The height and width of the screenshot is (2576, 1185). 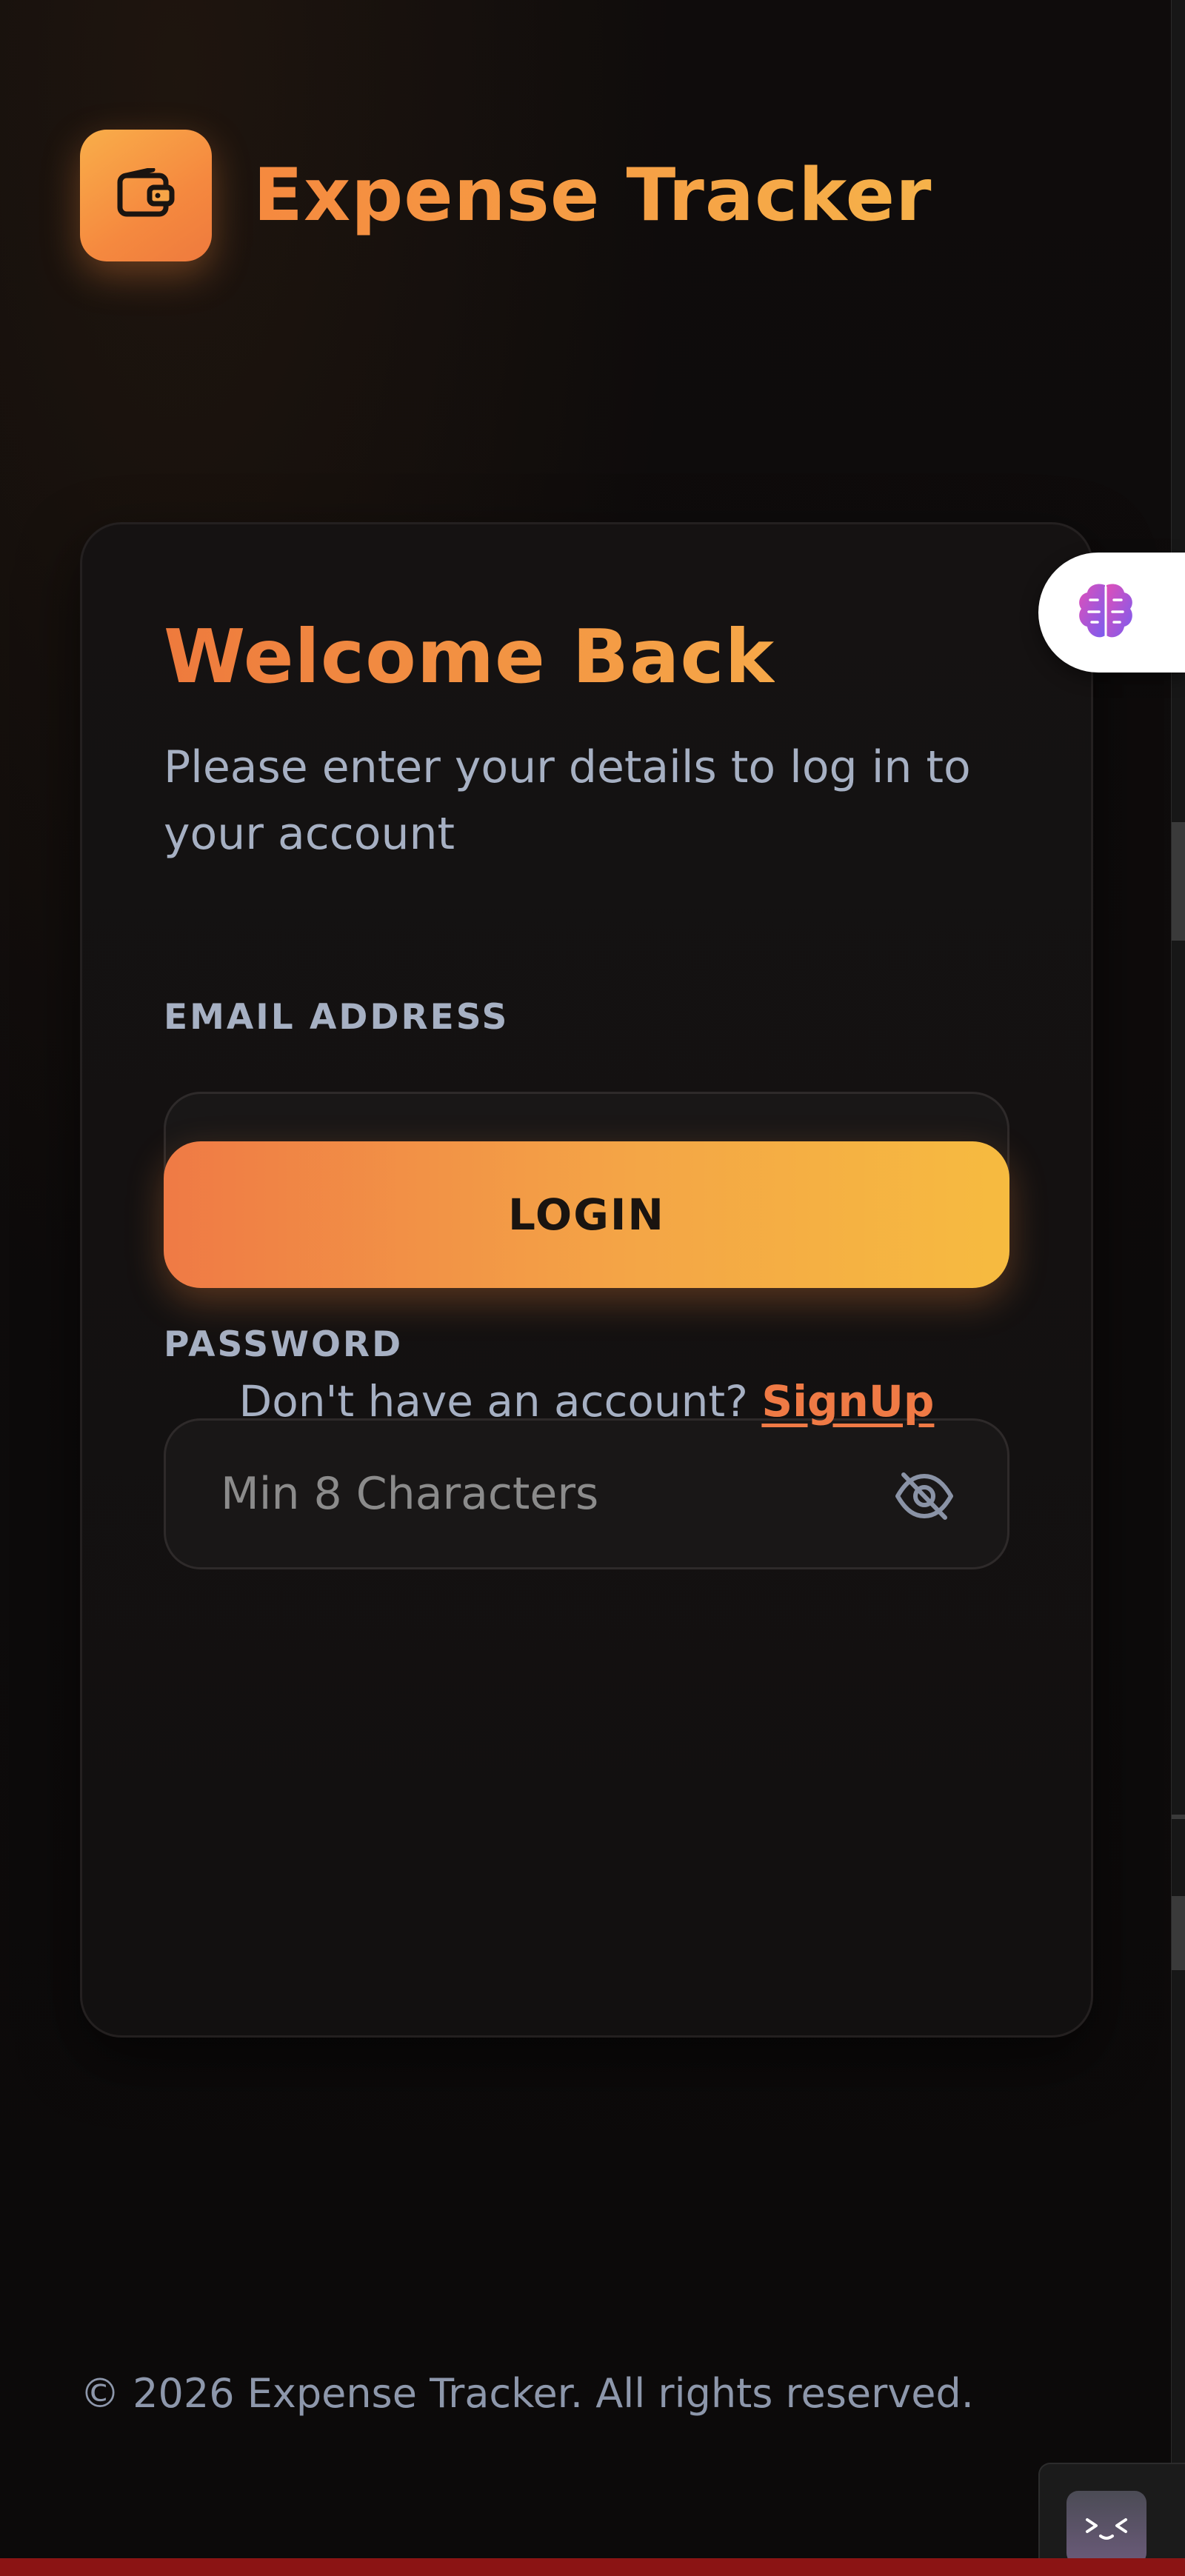 I want to click on wallet-icon, so click(x=146, y=195).